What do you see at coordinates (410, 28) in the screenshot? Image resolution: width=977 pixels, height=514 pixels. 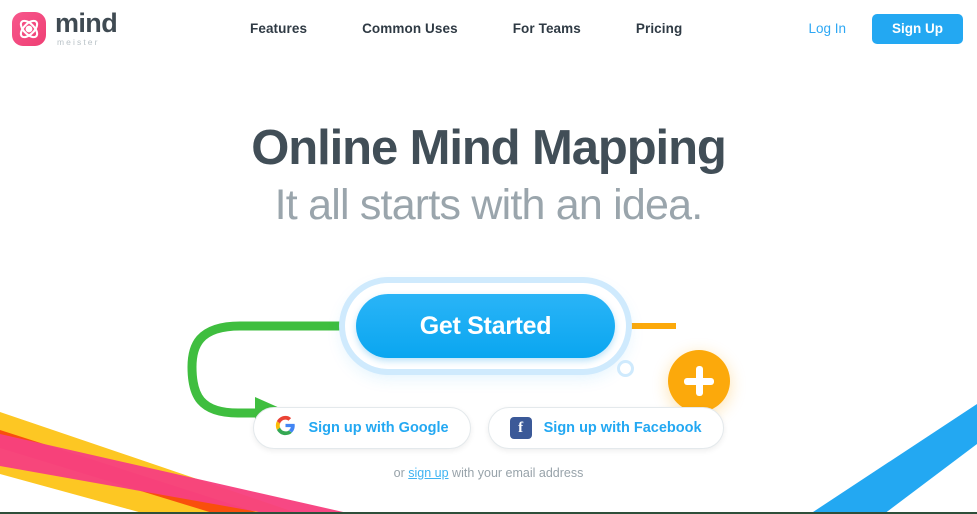 I see `nav-item-common-uses: Common Uses` at bounding box center [410, 28].